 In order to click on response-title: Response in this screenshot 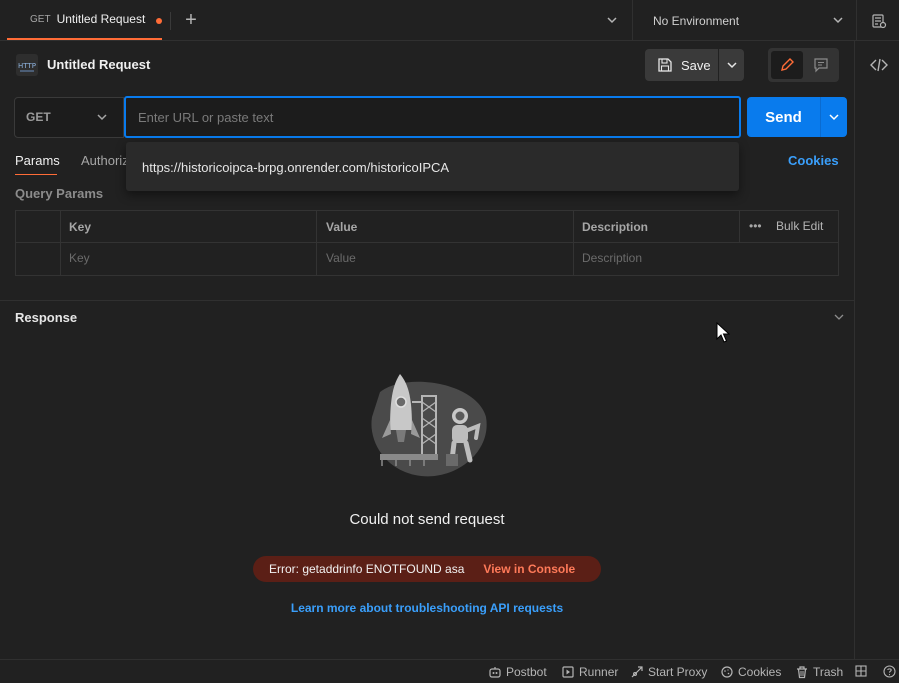, I will do `click(46, 317)`.